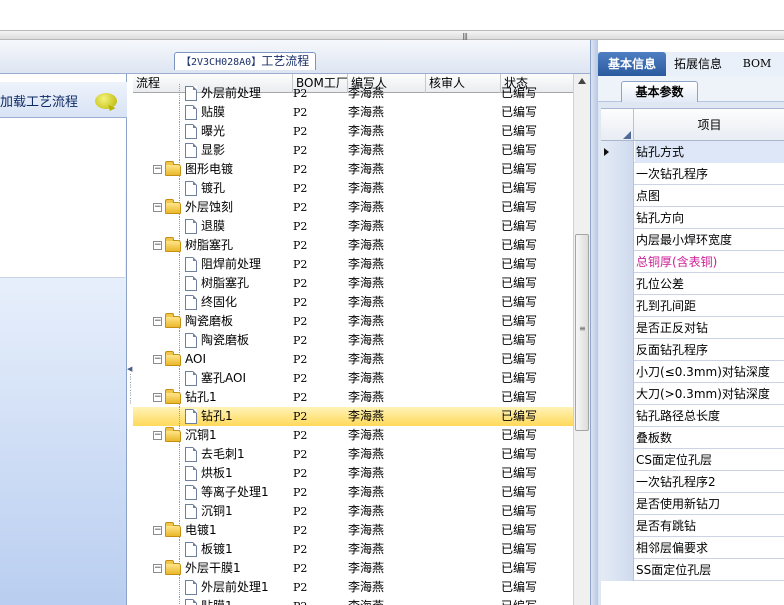  I want to click on table-row: 贴膜1 P2李海燕 已编写, so click(353, 601).